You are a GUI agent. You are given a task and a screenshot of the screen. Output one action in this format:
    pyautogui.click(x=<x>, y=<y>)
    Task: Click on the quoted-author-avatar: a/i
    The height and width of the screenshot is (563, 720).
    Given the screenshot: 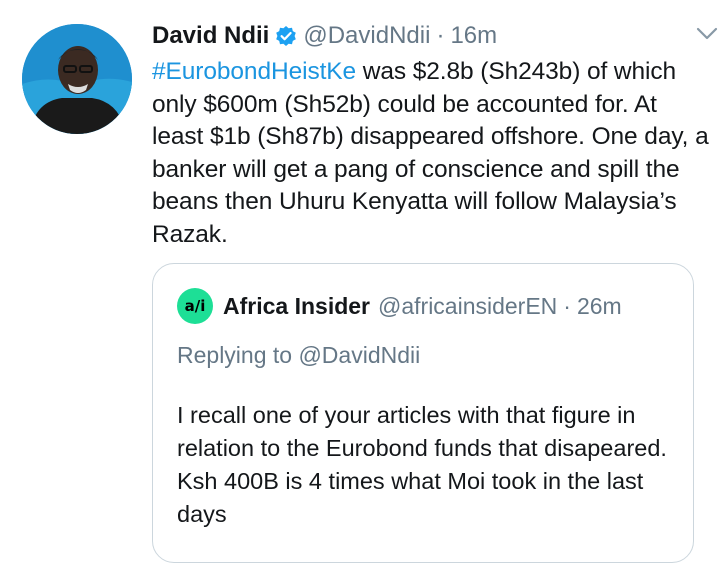 What is the action you would take?
    pyautogui.click(x=195, y=306)
    